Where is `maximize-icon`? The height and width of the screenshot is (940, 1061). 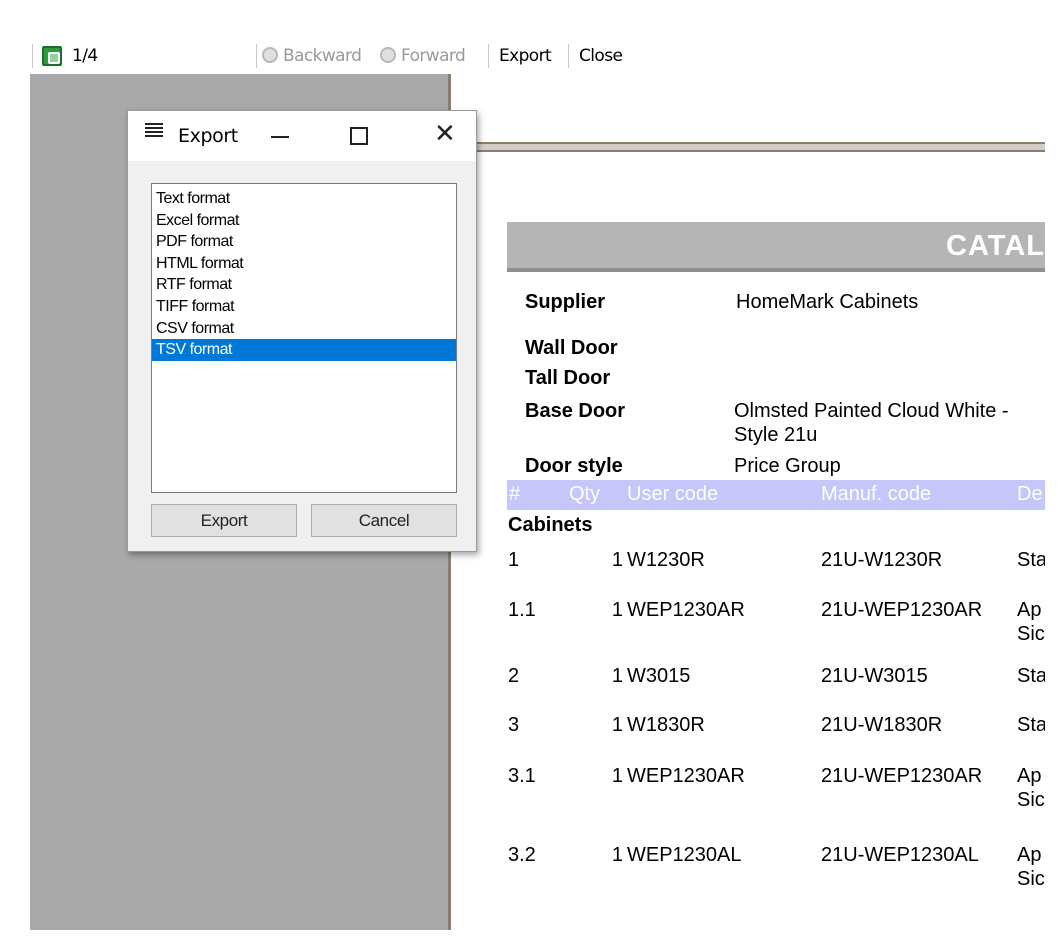 maximize-icon is located at coordinates (359, 136).